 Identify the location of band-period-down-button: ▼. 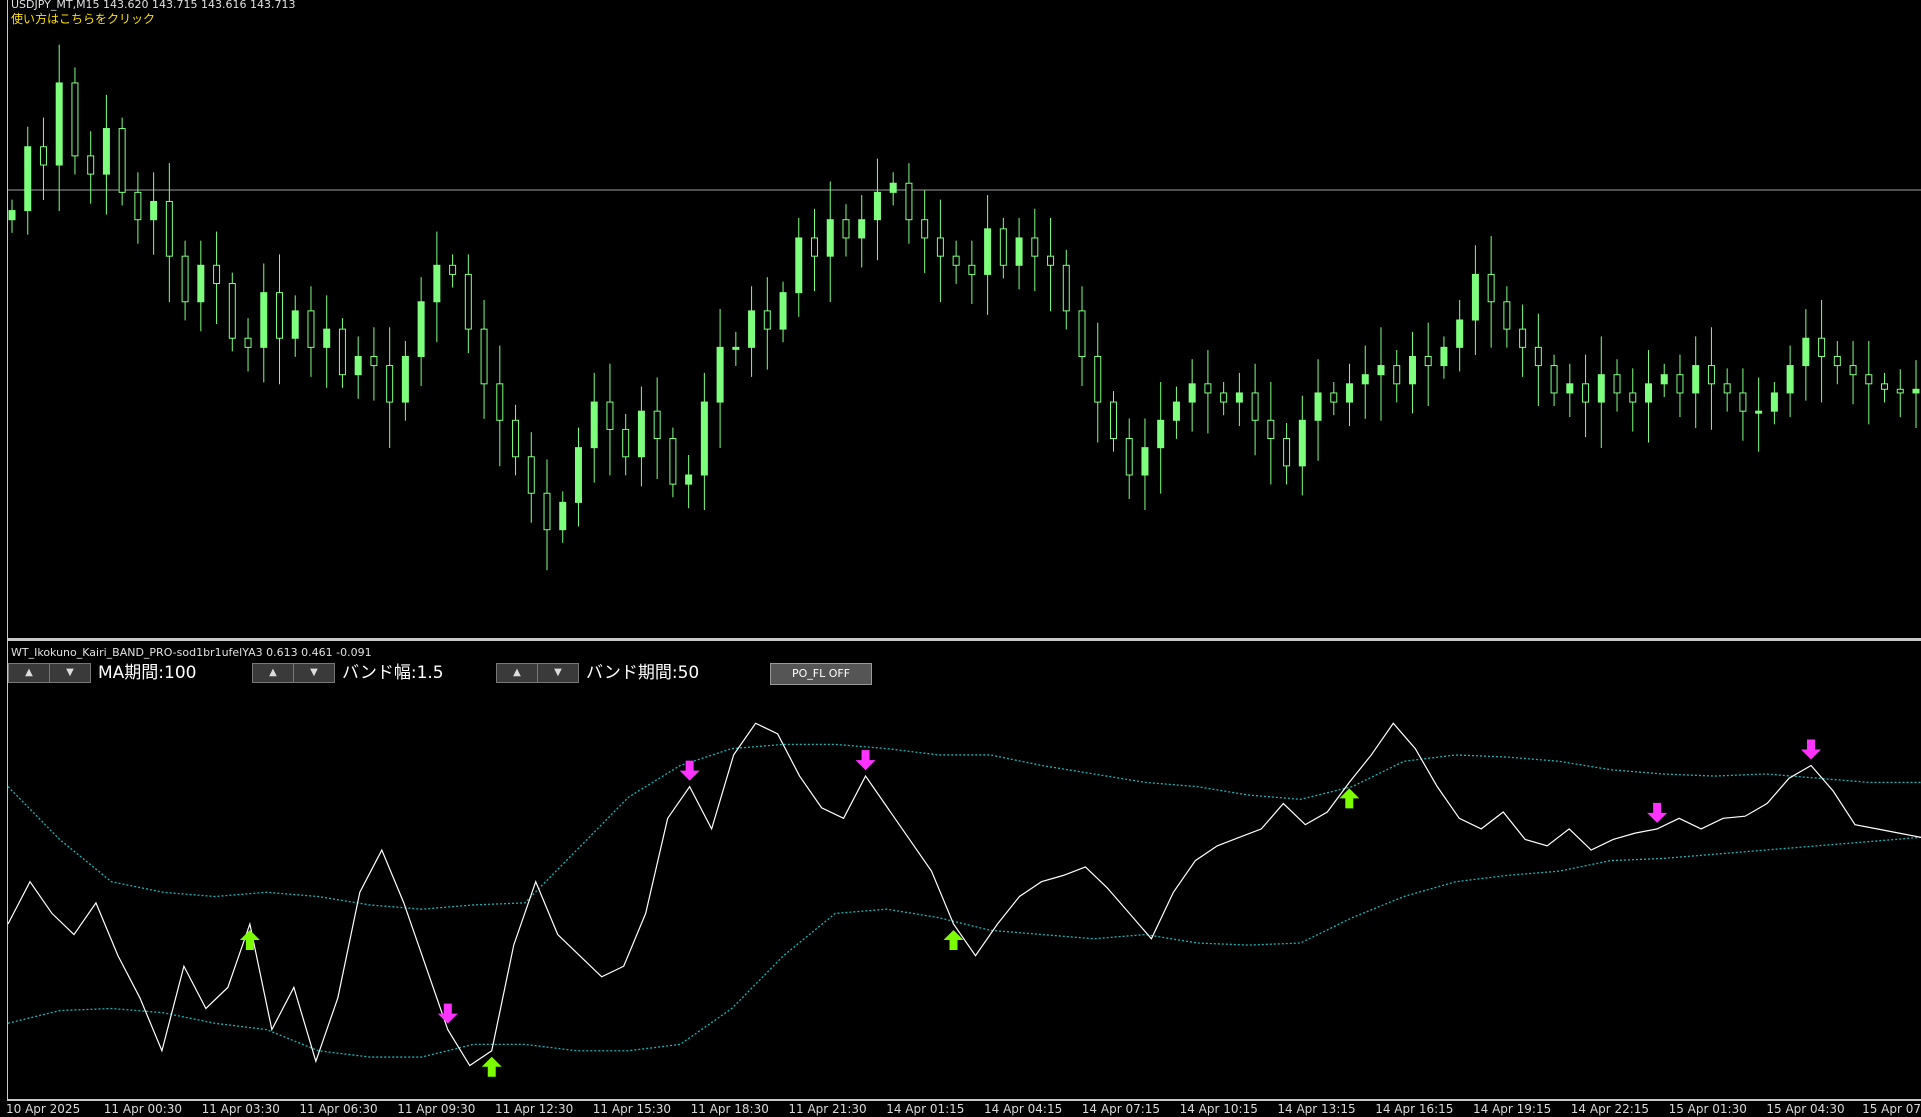
(558, 673).